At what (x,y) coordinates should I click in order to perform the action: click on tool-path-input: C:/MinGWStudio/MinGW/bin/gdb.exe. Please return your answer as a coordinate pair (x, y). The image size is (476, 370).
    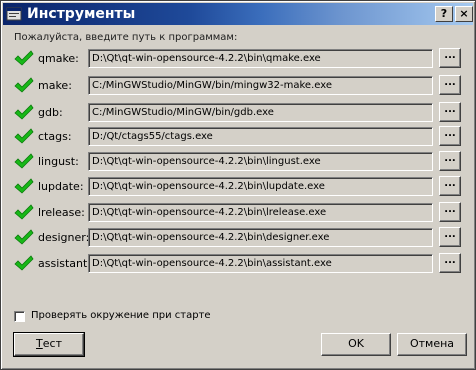
    Looking at the image, I should click on (260, 112).